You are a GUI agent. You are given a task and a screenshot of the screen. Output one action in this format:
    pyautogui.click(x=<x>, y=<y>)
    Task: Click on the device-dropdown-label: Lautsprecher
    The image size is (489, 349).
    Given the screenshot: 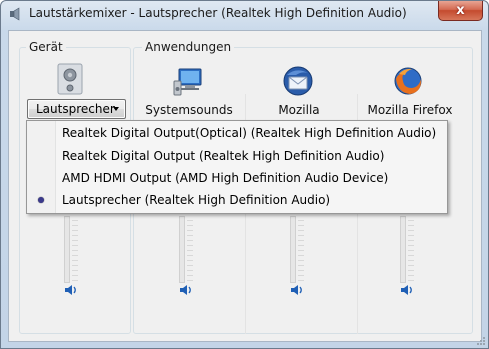 What is the action you would take?
    pyautogui.click(x=75, y=109)
    